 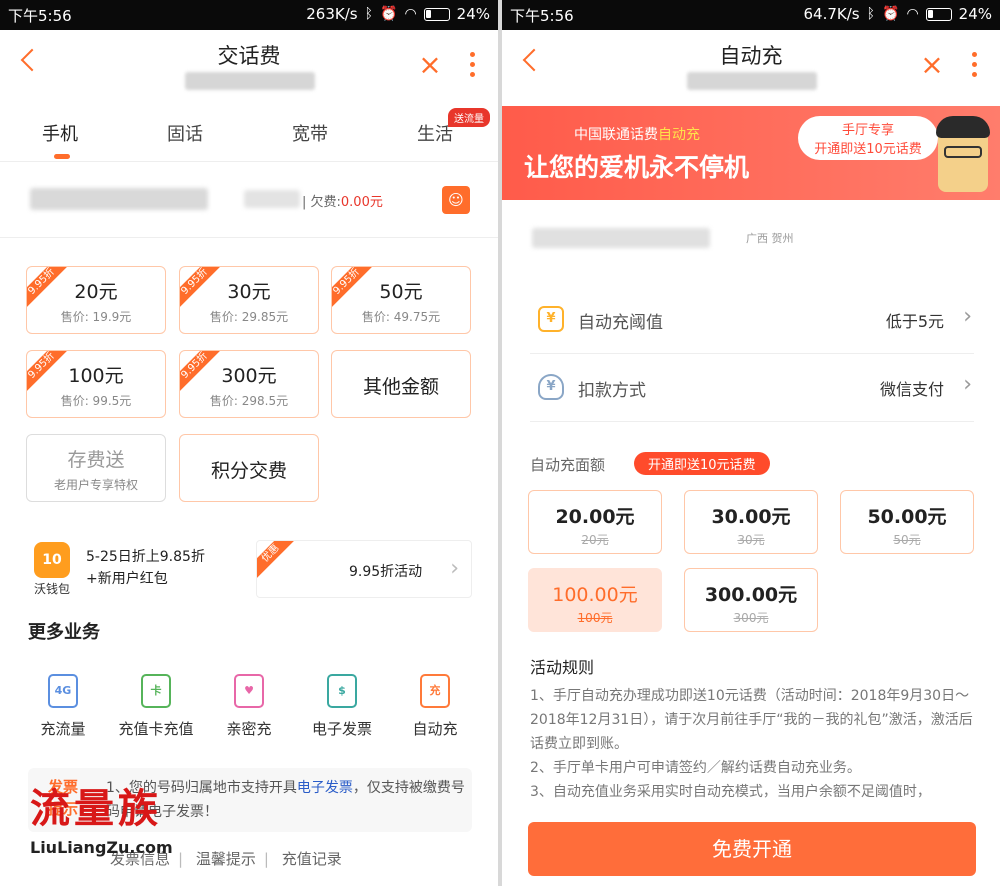 I want to click on money-bag-icon: ¥, so click(x=551, y=387).